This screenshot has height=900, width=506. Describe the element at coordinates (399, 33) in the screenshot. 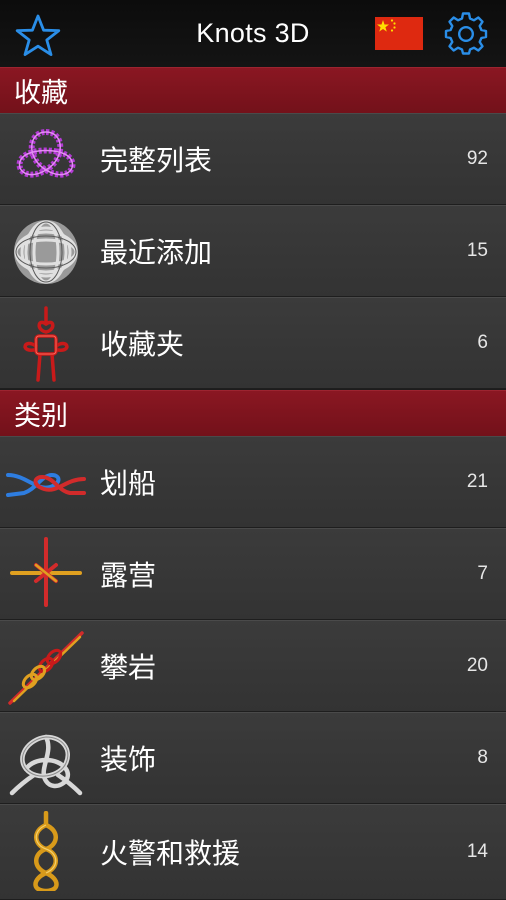

I see `china-flag-icon` at that location.